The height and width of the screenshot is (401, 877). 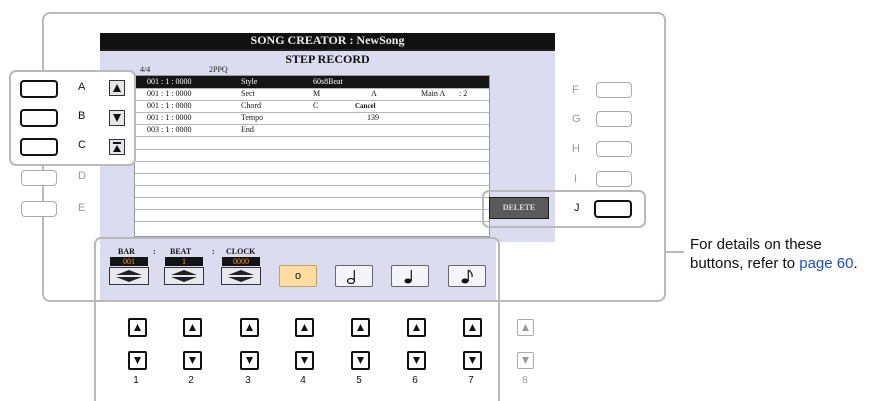 I want to click on eighth-note-button, so click(x=467, y=276).